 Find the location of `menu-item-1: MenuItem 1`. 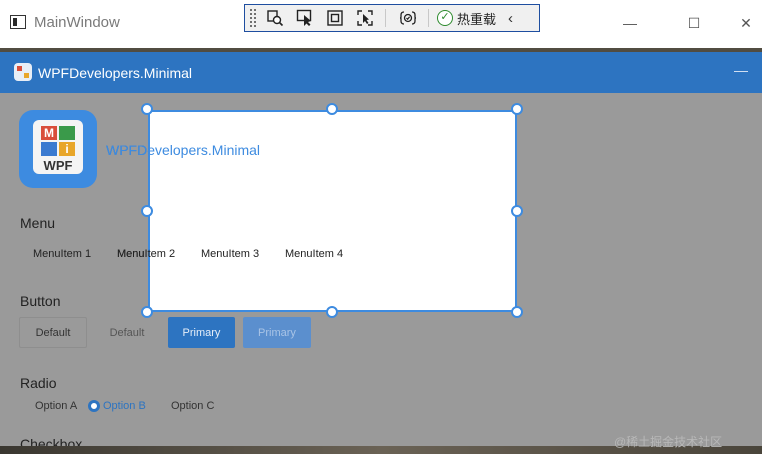

menu-item-1: MenuItem 1 is located at coordinates (62, 254).